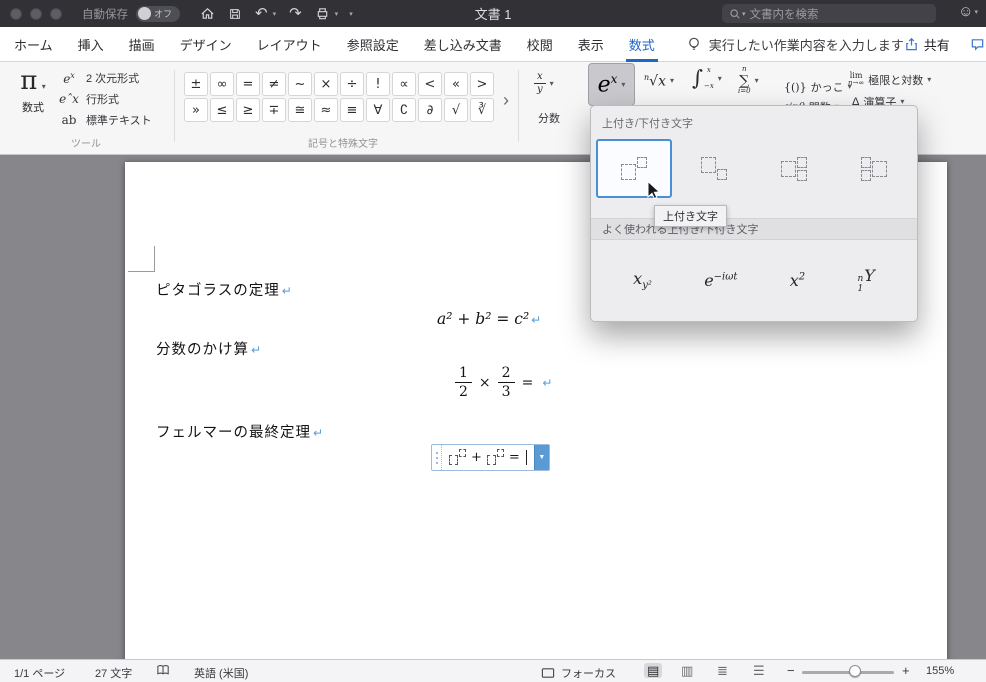  I want to click on feedback-button: ☺ ▾, so click(968, 11).